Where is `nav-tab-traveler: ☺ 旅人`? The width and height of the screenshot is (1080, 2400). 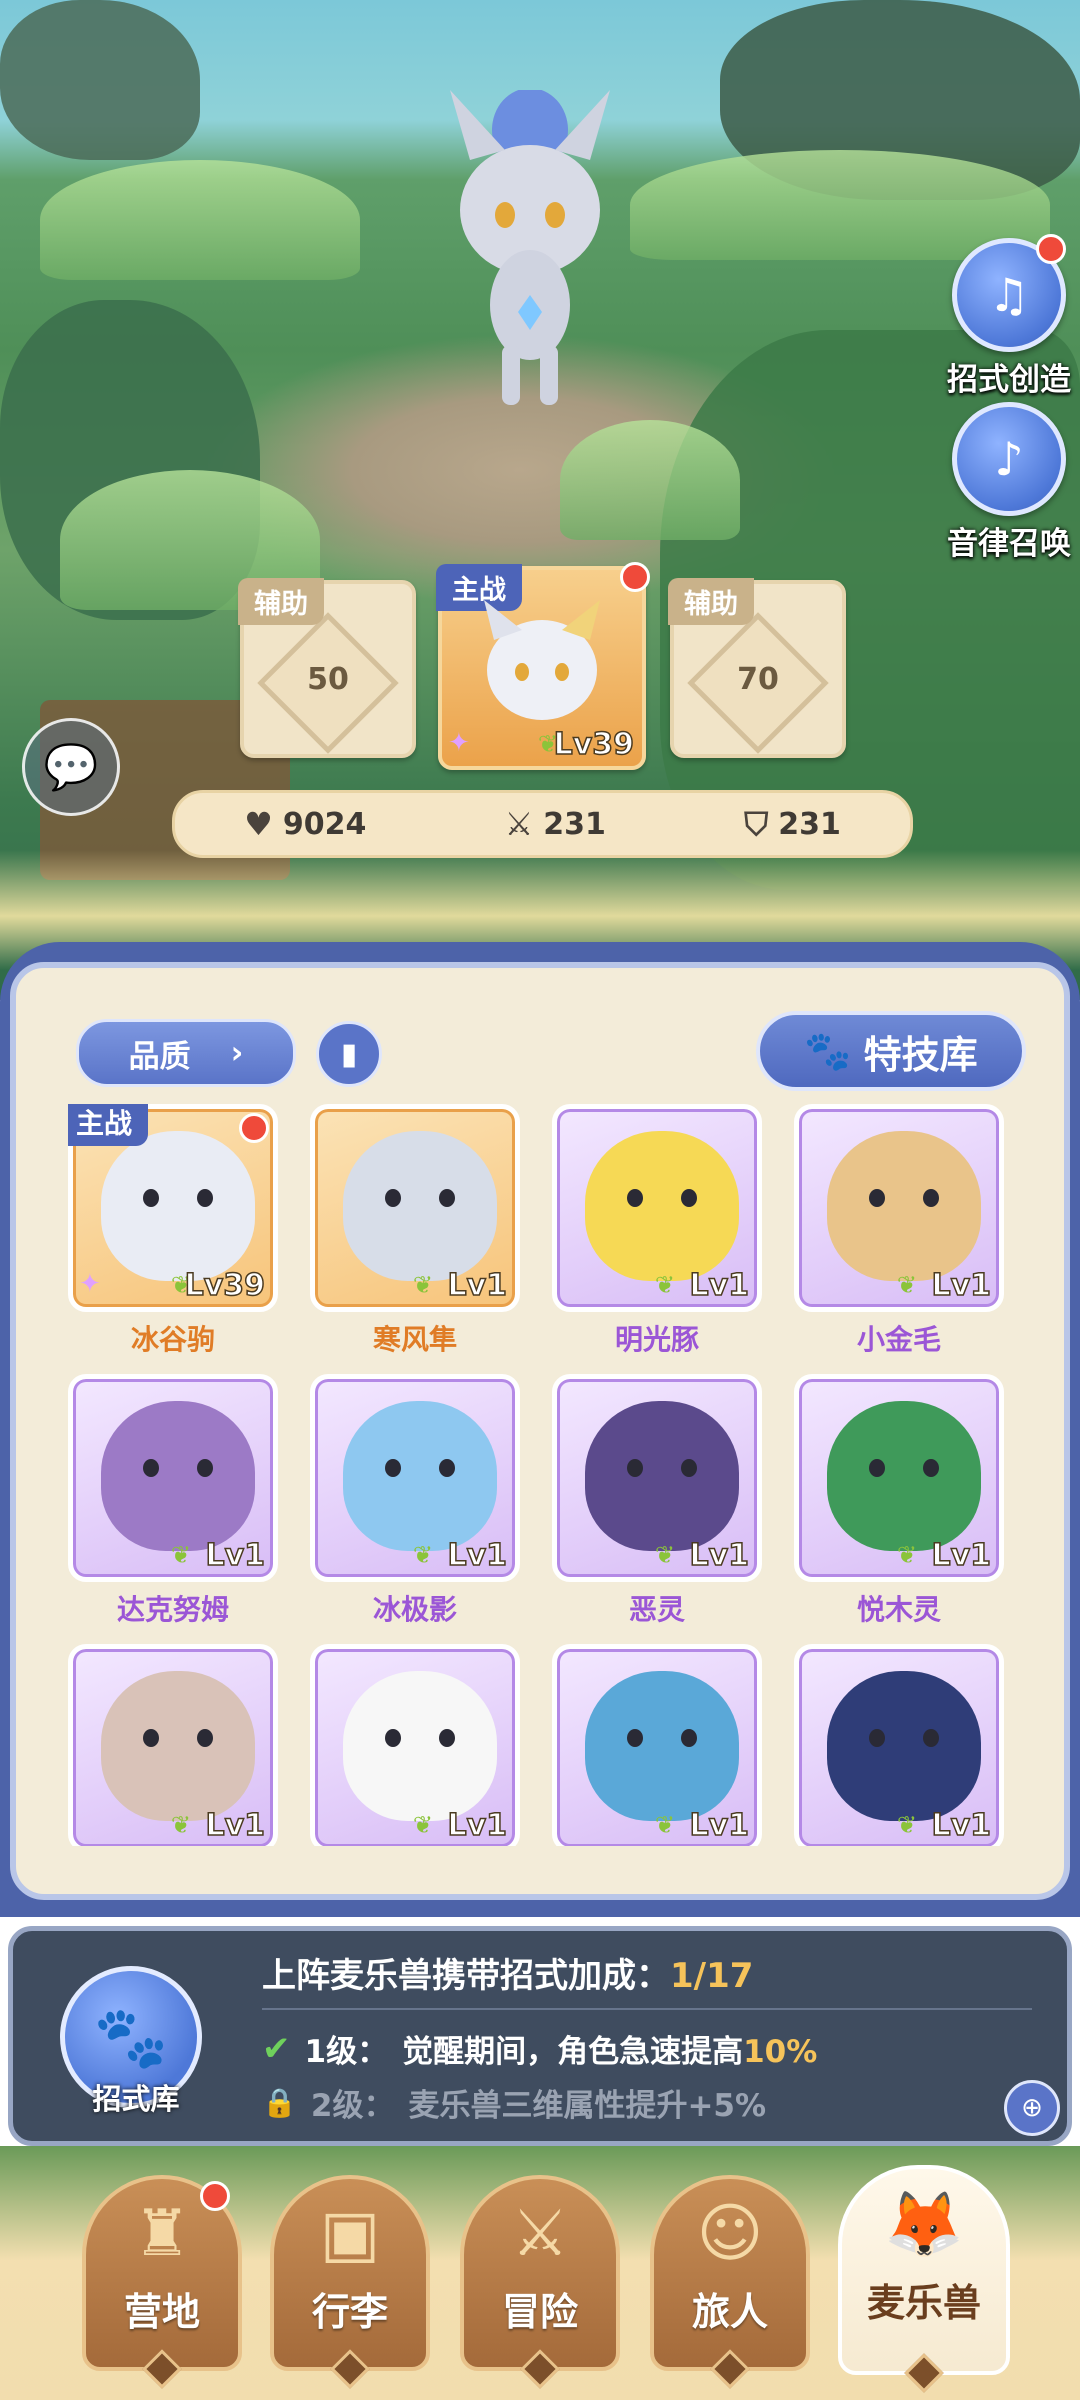 nav-tab-traveler: ☺ 旅人 is located at coordinates (730, 2282).